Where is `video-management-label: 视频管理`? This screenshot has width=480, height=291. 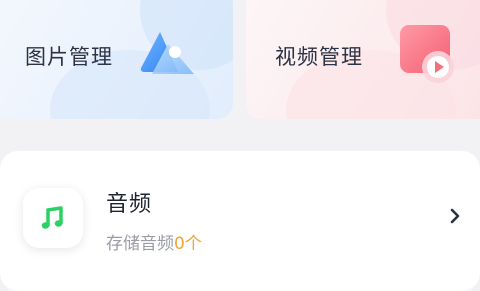 video-management-label: 视频管理 is located at coordinates (319, 57).